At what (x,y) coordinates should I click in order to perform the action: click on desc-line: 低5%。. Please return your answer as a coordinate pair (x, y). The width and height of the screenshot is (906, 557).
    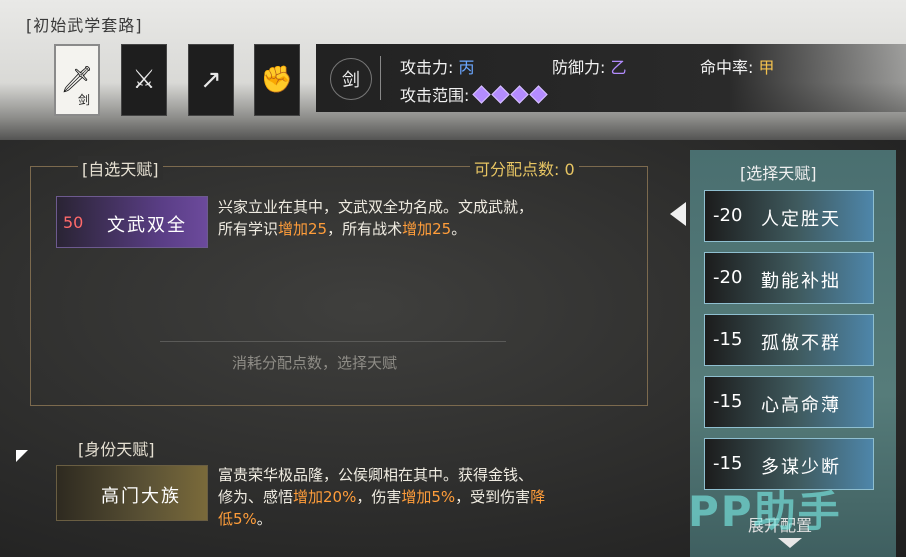
    Looking at the image, I should click on (428, 519).